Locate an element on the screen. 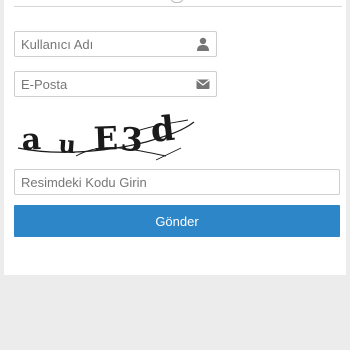  captcha-field is located at coordinates (177, 182).